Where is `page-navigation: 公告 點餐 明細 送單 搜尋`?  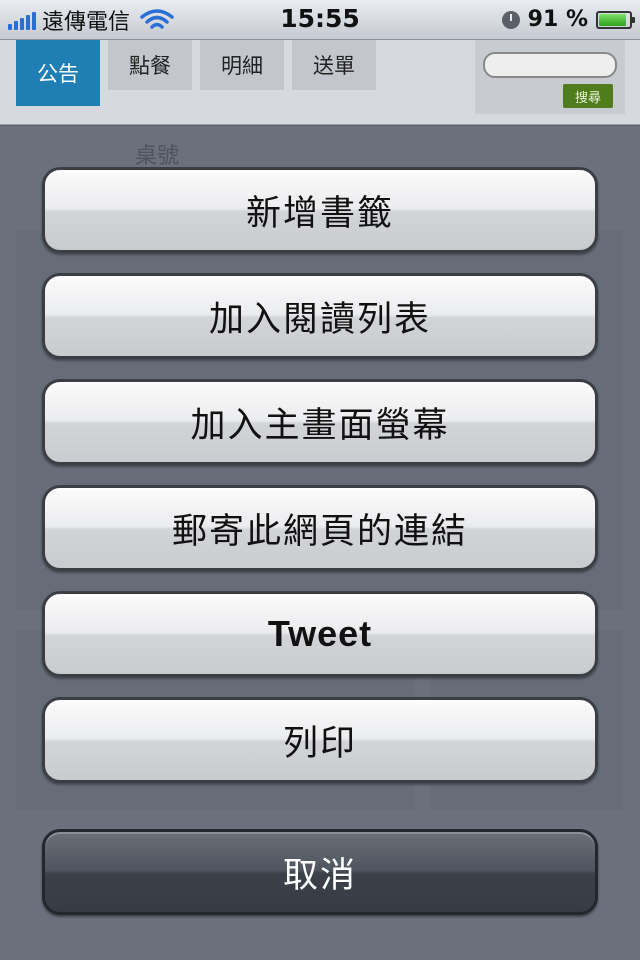 page-navigation: 公告 點餐 明細 送單 搜尋 is located at coordinates (320, 83).